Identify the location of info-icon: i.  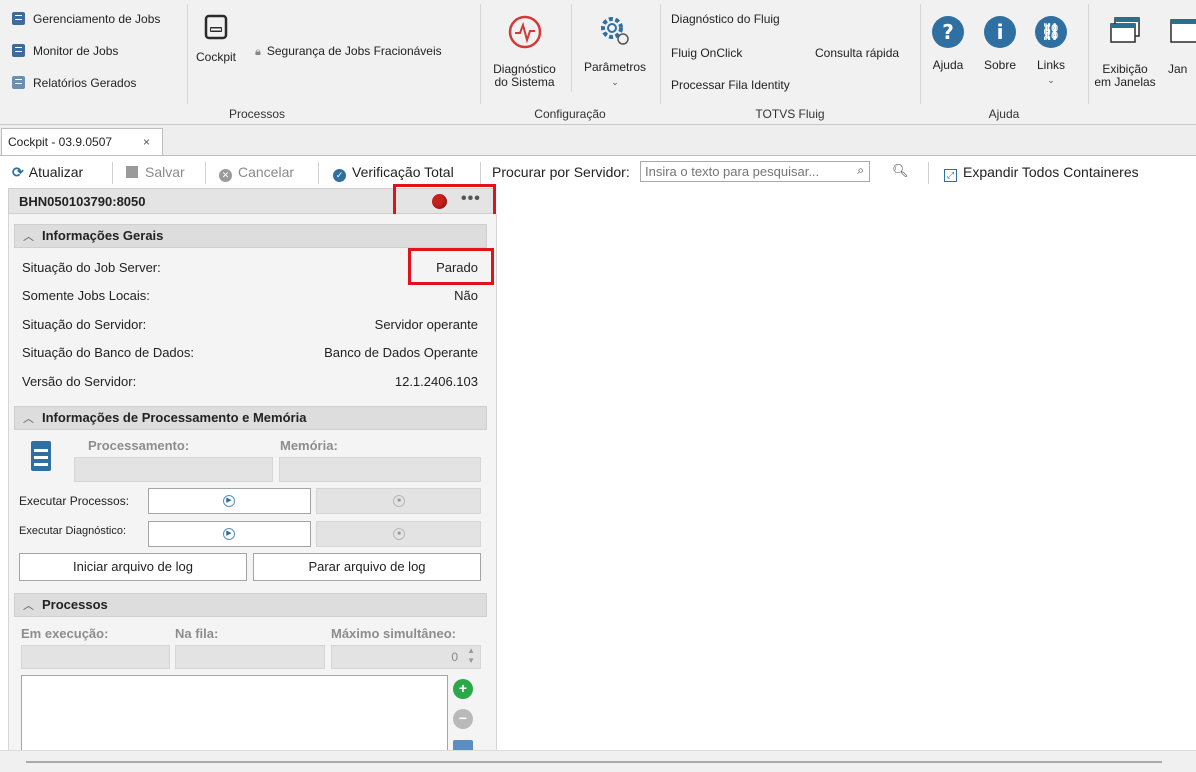
(1000, 32).